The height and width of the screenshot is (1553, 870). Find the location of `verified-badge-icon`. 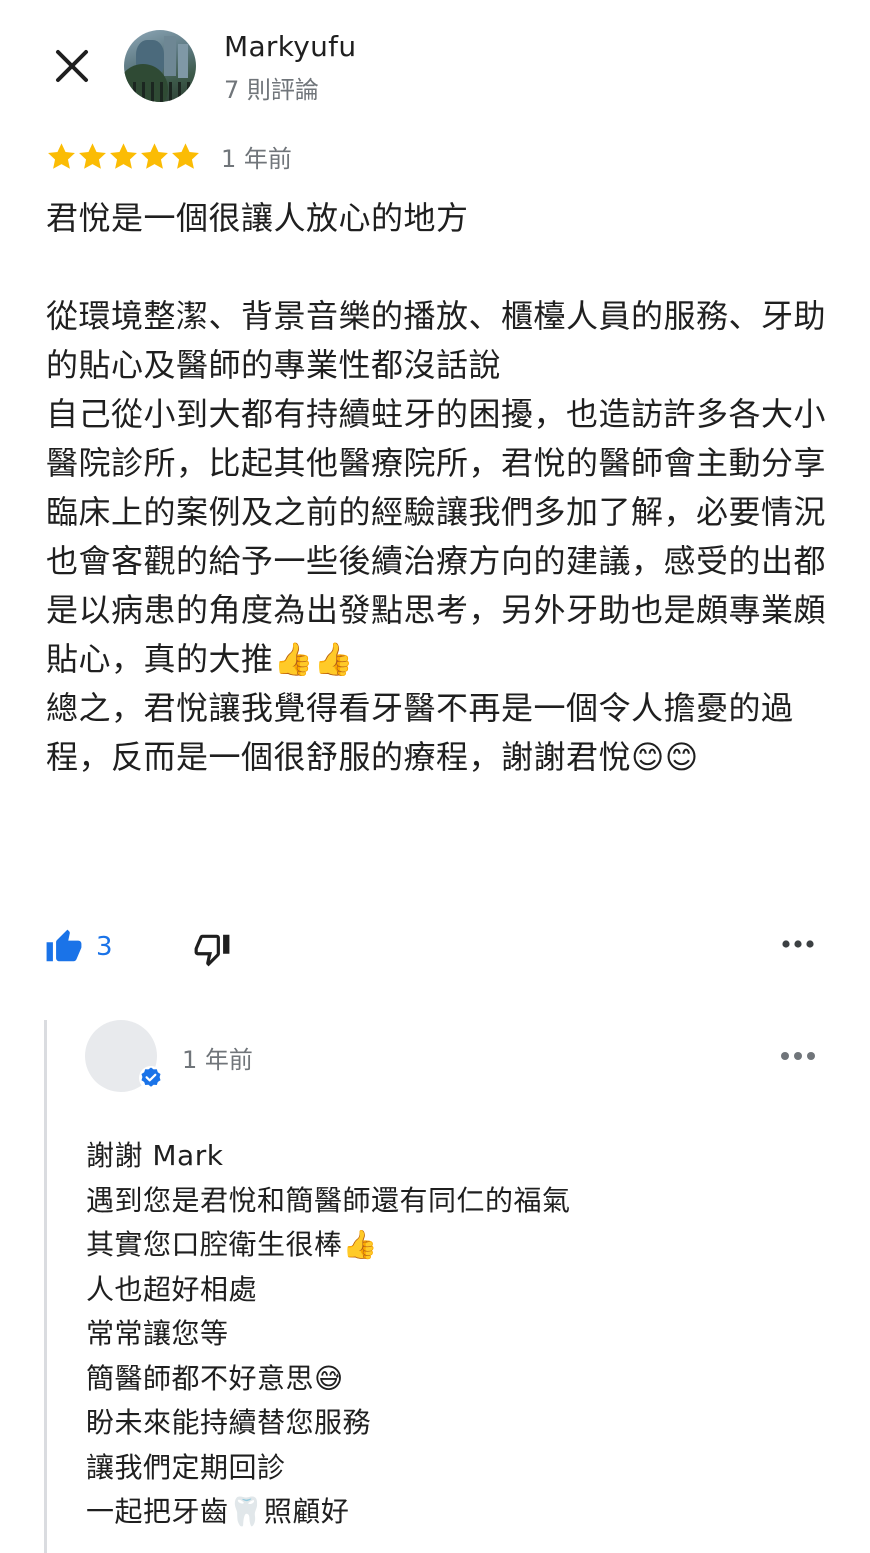

verified-badge-icon is located at coordinates (151, 1078).